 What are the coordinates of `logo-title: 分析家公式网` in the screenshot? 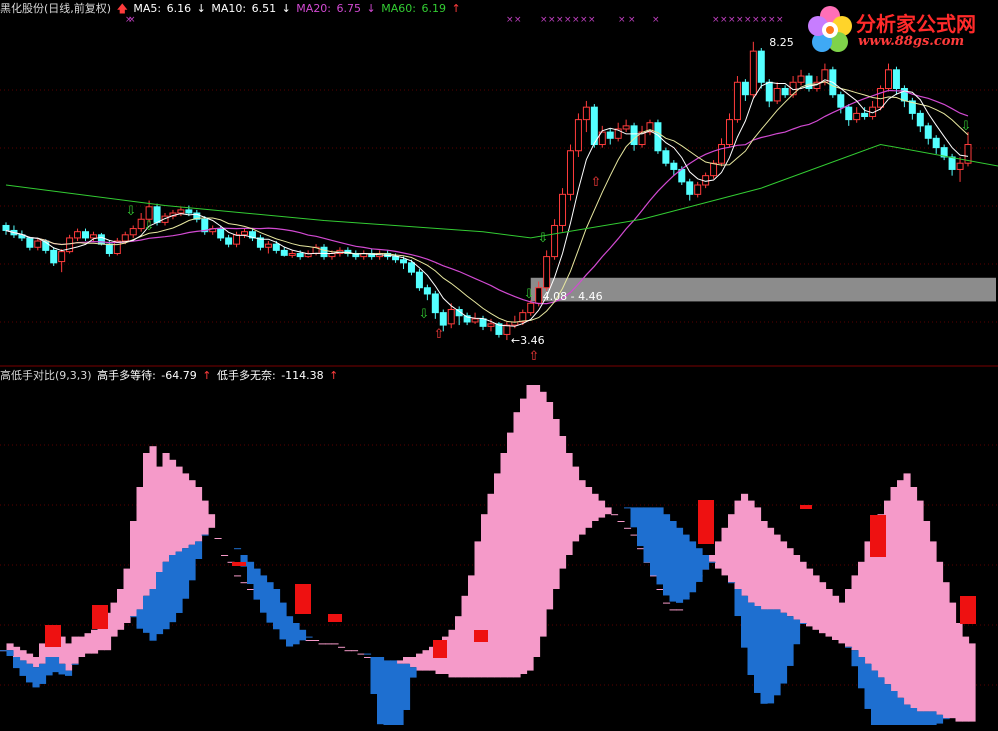 It's located at (916, 24).